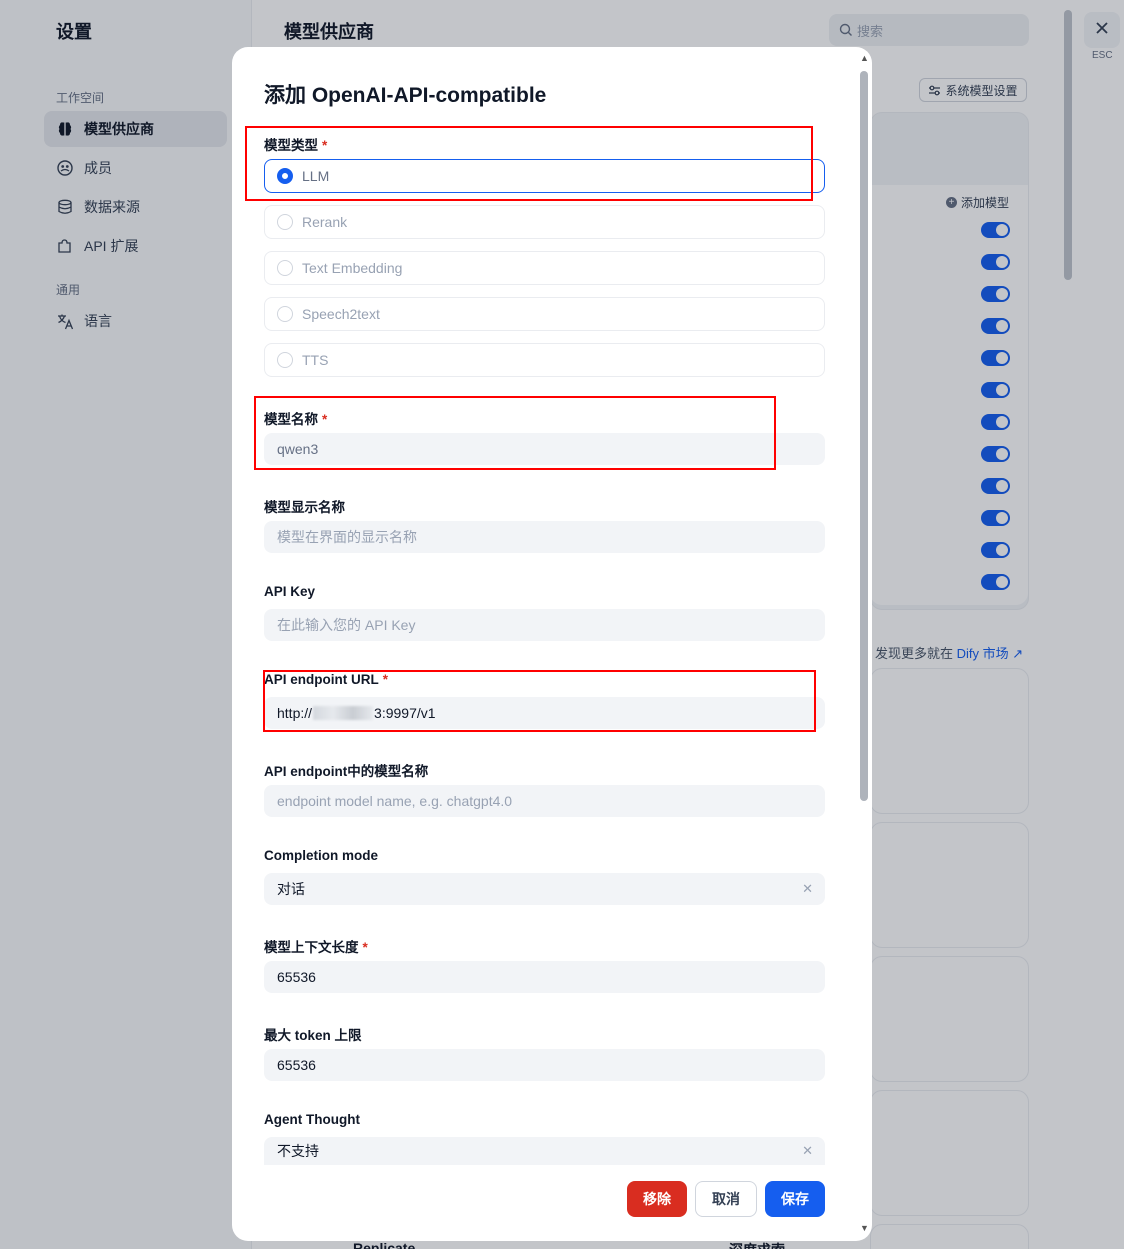 This screenshot has width=1124, height=1249. What do you see at coordinates (347, 537) in the screenshot?
I see `display-name-placeholder: 模型在界面的显示名称` at bounding box center [347, 537].